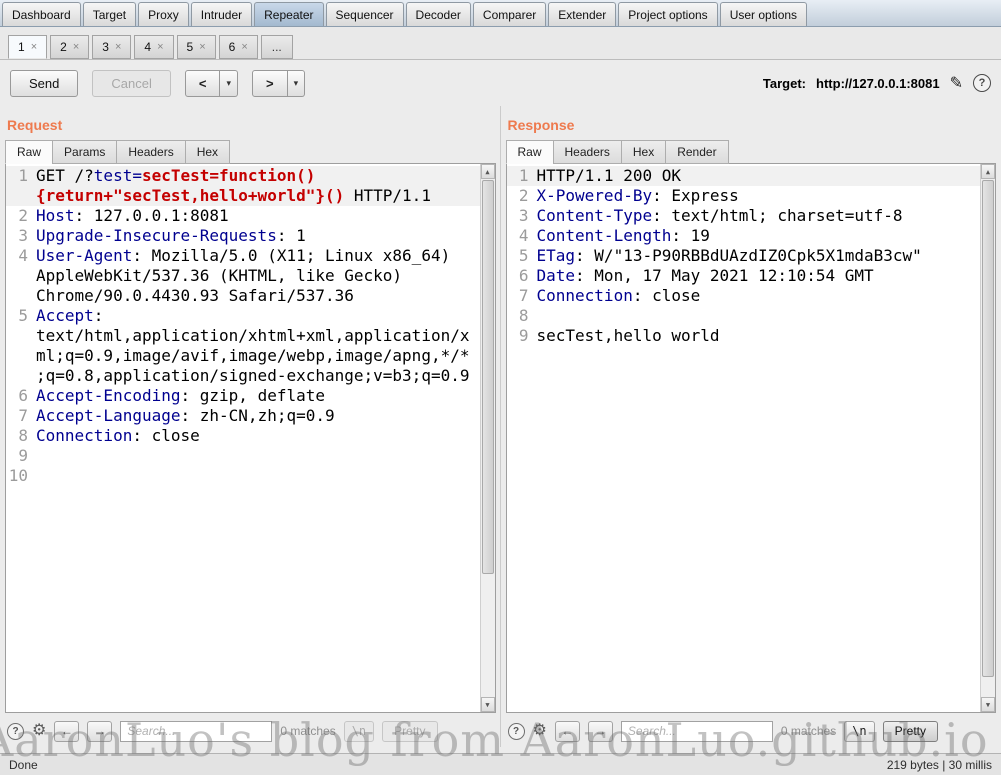 The height and width of the screenshot is (775, 1001). Describe the element at coordinates (988, 429) in the screenshot. I see `response-scrollbar-thumb` at that location.